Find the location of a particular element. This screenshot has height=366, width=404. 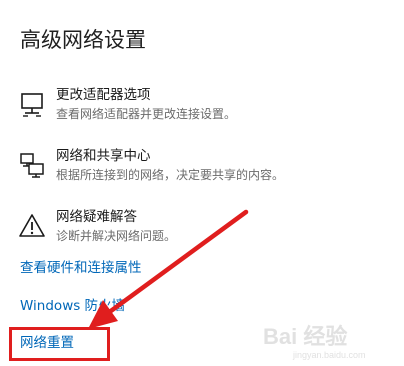

windows-firewall-link: Windows 防火墙 is located at coordinates (72, 306).